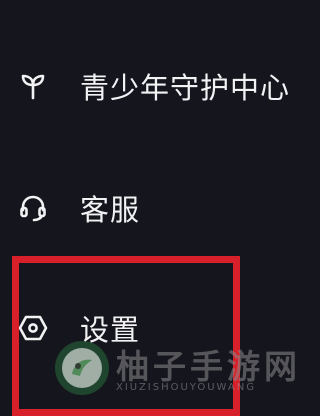 The width and height of the screenshot is (320, 416). Describe the element at coordinates (33, 86) in the screenshot. I see `sprout-icon` at that location.